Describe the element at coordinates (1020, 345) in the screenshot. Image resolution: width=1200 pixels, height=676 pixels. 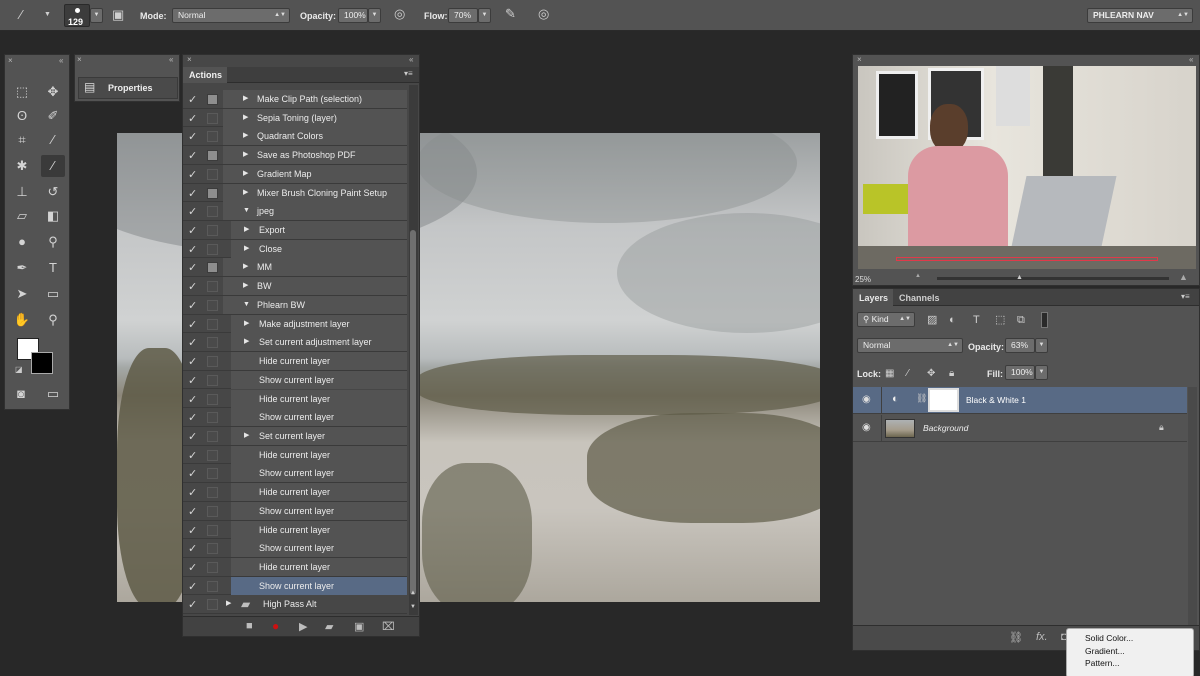
I see `layer-opacity-field: 63%` at that location.